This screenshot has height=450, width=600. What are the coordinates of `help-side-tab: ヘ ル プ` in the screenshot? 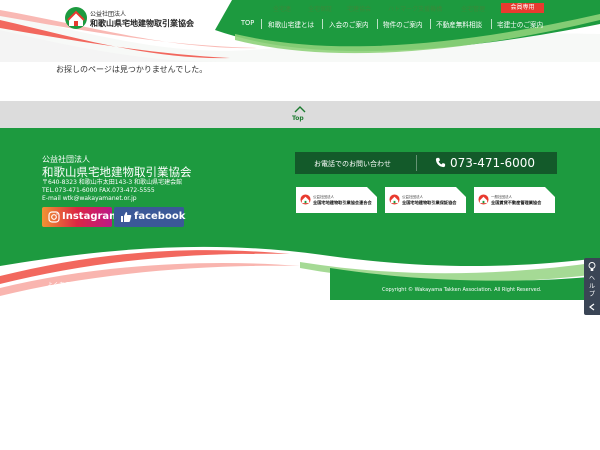 It's located at (592, 286).